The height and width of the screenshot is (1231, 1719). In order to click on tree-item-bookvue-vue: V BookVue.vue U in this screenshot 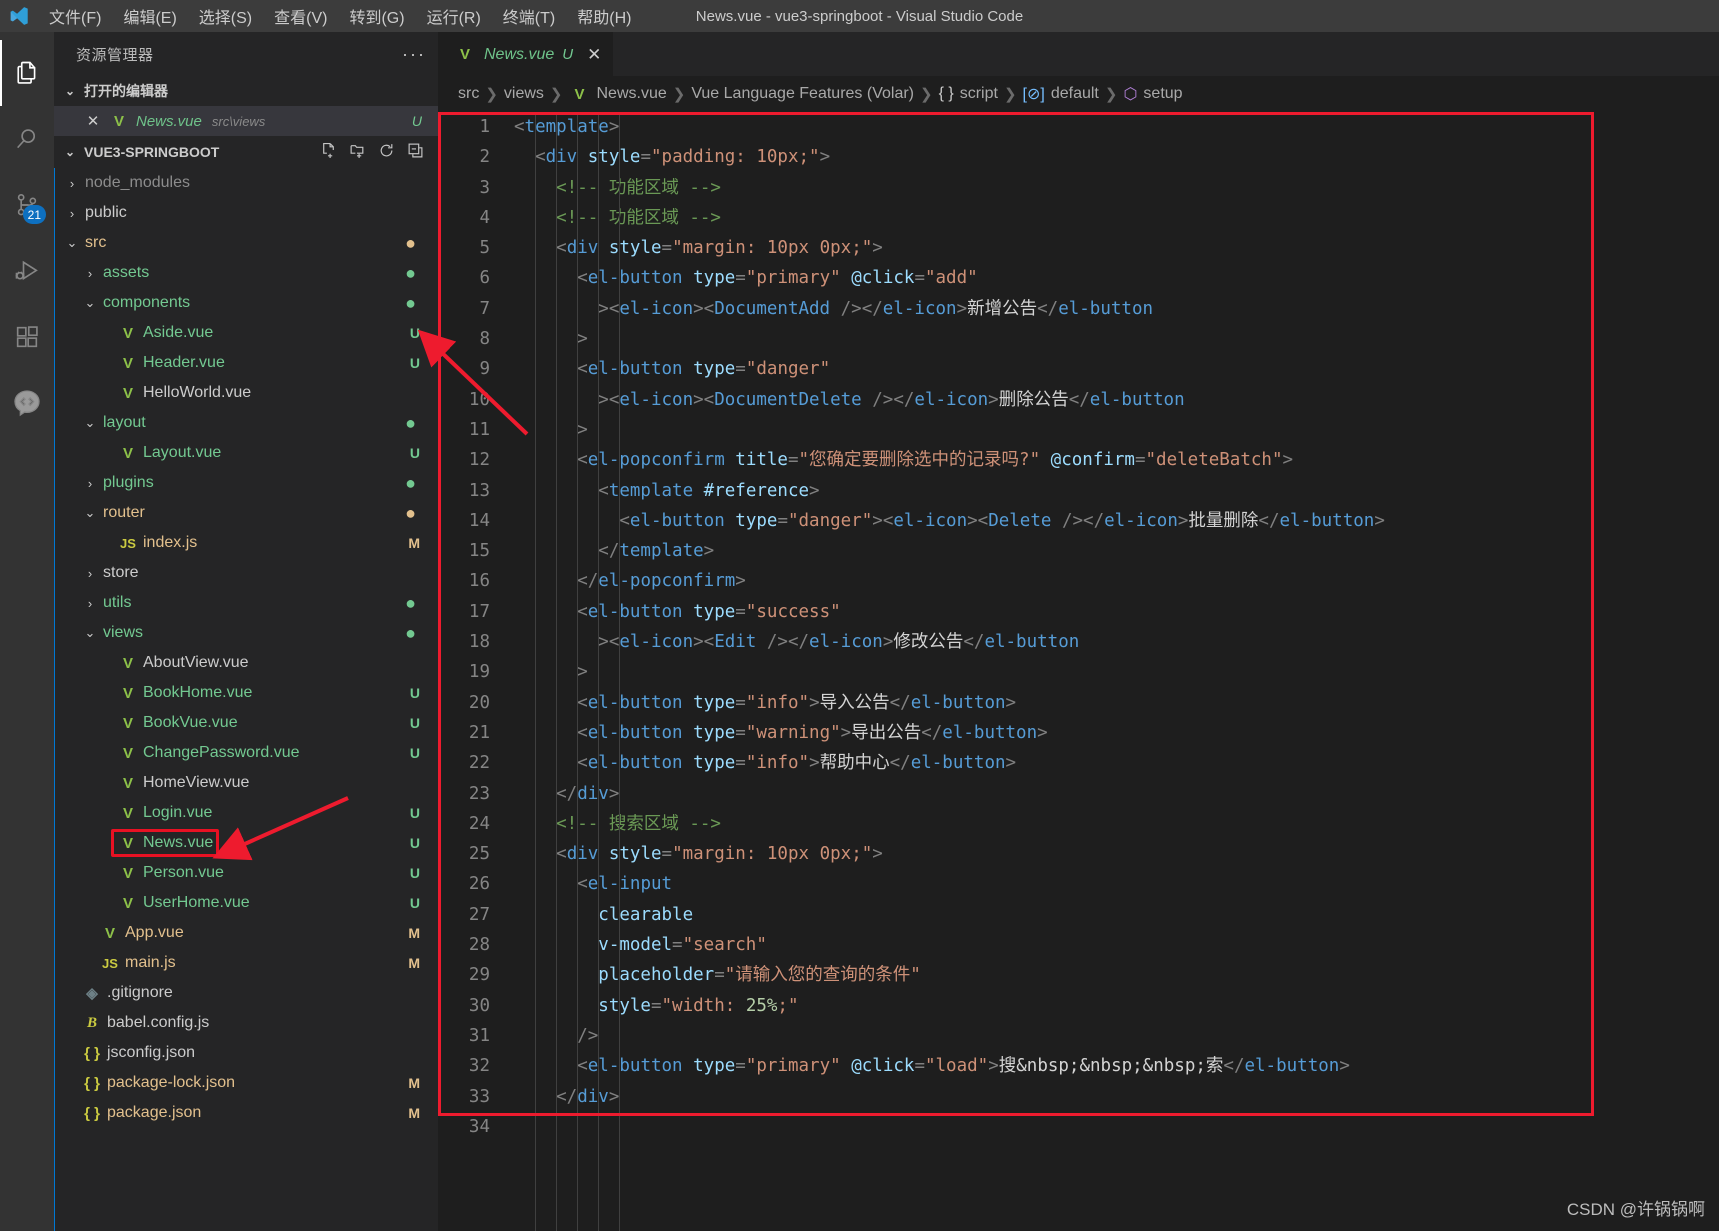, I will do `click(246, 723)`.